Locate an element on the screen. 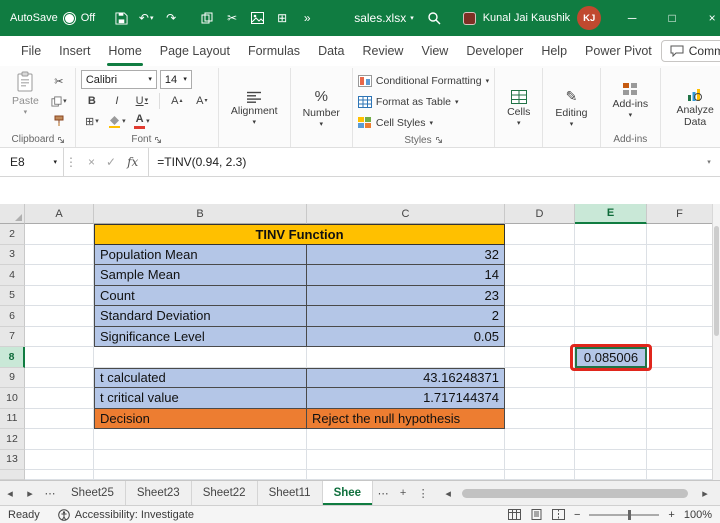 This screenshot has width=720, height=523. cell-D4 is located at coordinates (540, 275).